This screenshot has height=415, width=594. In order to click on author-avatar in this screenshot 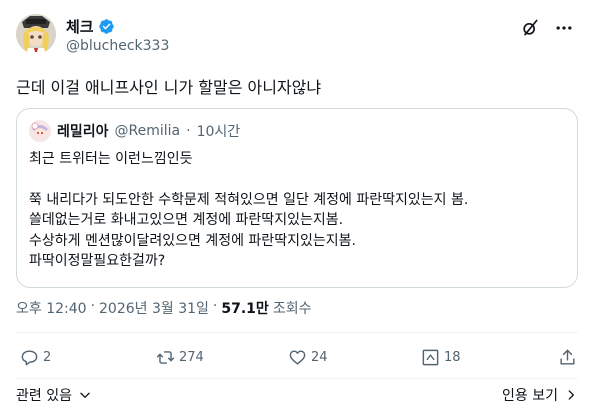, I will do `click(36, 34)`.